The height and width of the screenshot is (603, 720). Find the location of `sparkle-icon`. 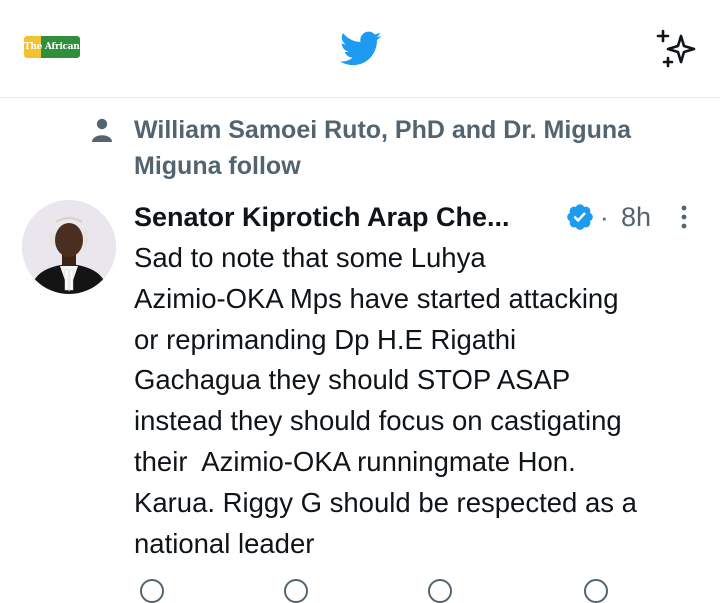

sparkle-icon is located at coordinates (676, 49).